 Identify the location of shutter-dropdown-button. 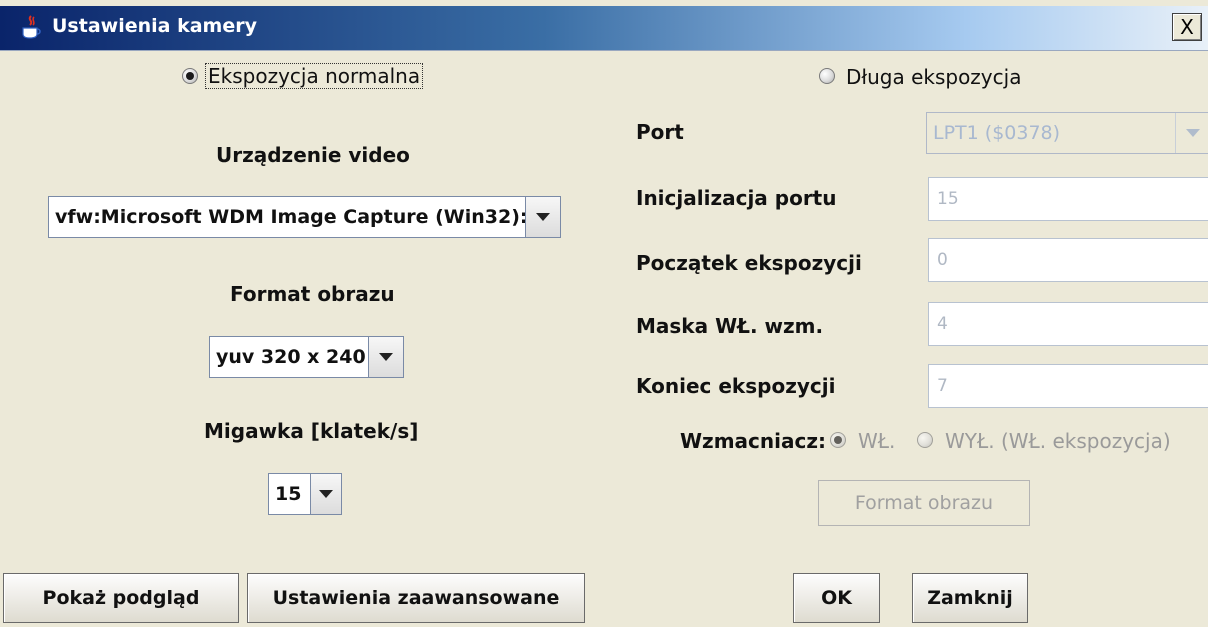
(325, 494).